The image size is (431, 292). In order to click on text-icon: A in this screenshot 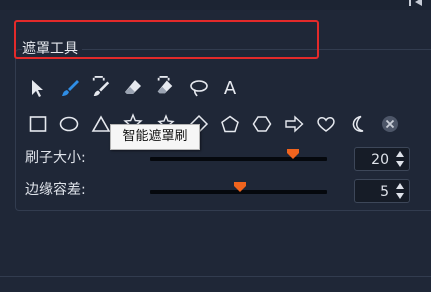, I will do `click(230, 88)`.